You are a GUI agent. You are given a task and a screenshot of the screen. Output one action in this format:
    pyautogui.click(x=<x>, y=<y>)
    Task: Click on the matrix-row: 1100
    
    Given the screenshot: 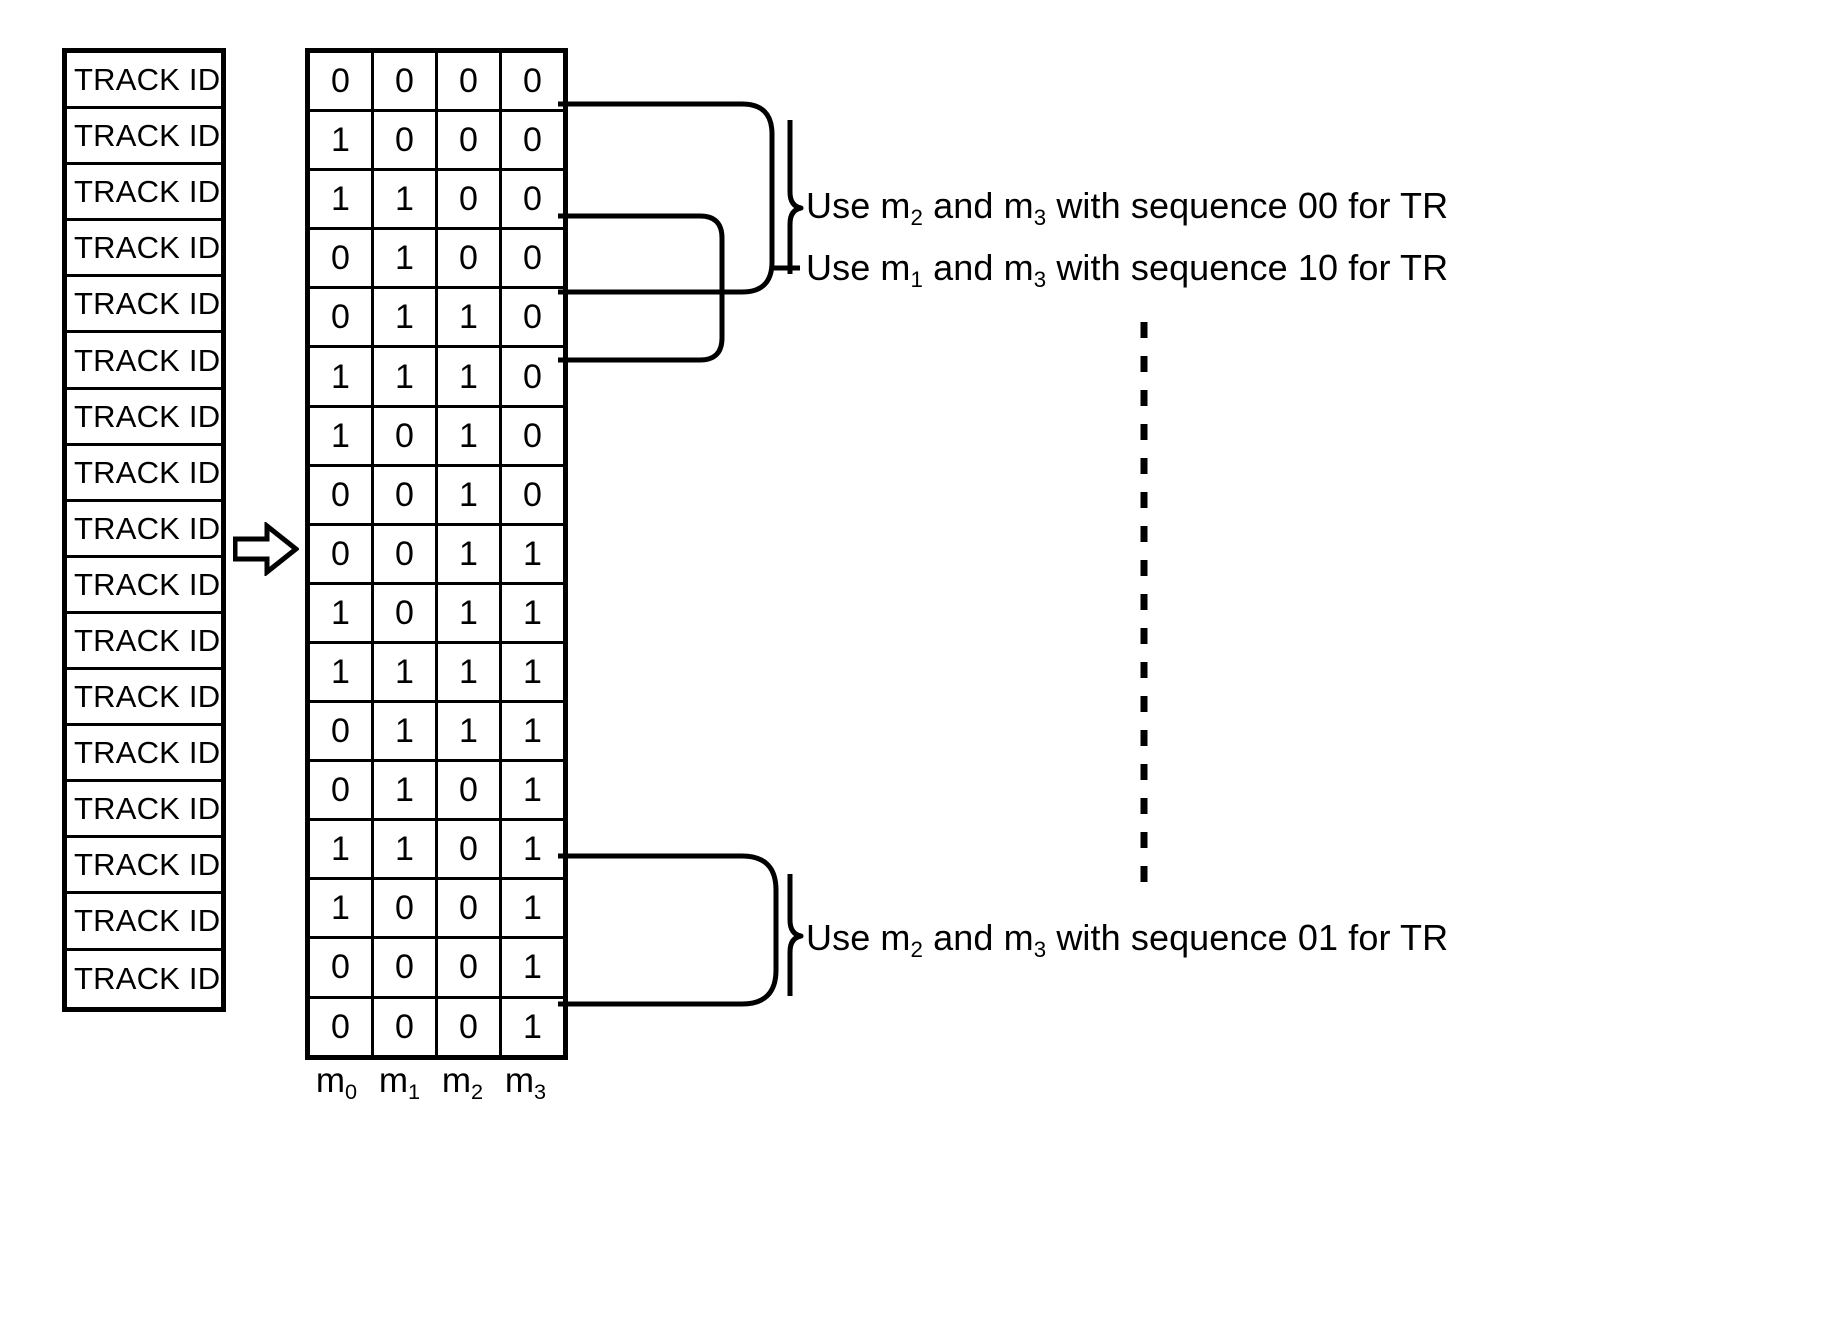 What is the action you would take?
    pyautogui.click(x=436, y=199)
    